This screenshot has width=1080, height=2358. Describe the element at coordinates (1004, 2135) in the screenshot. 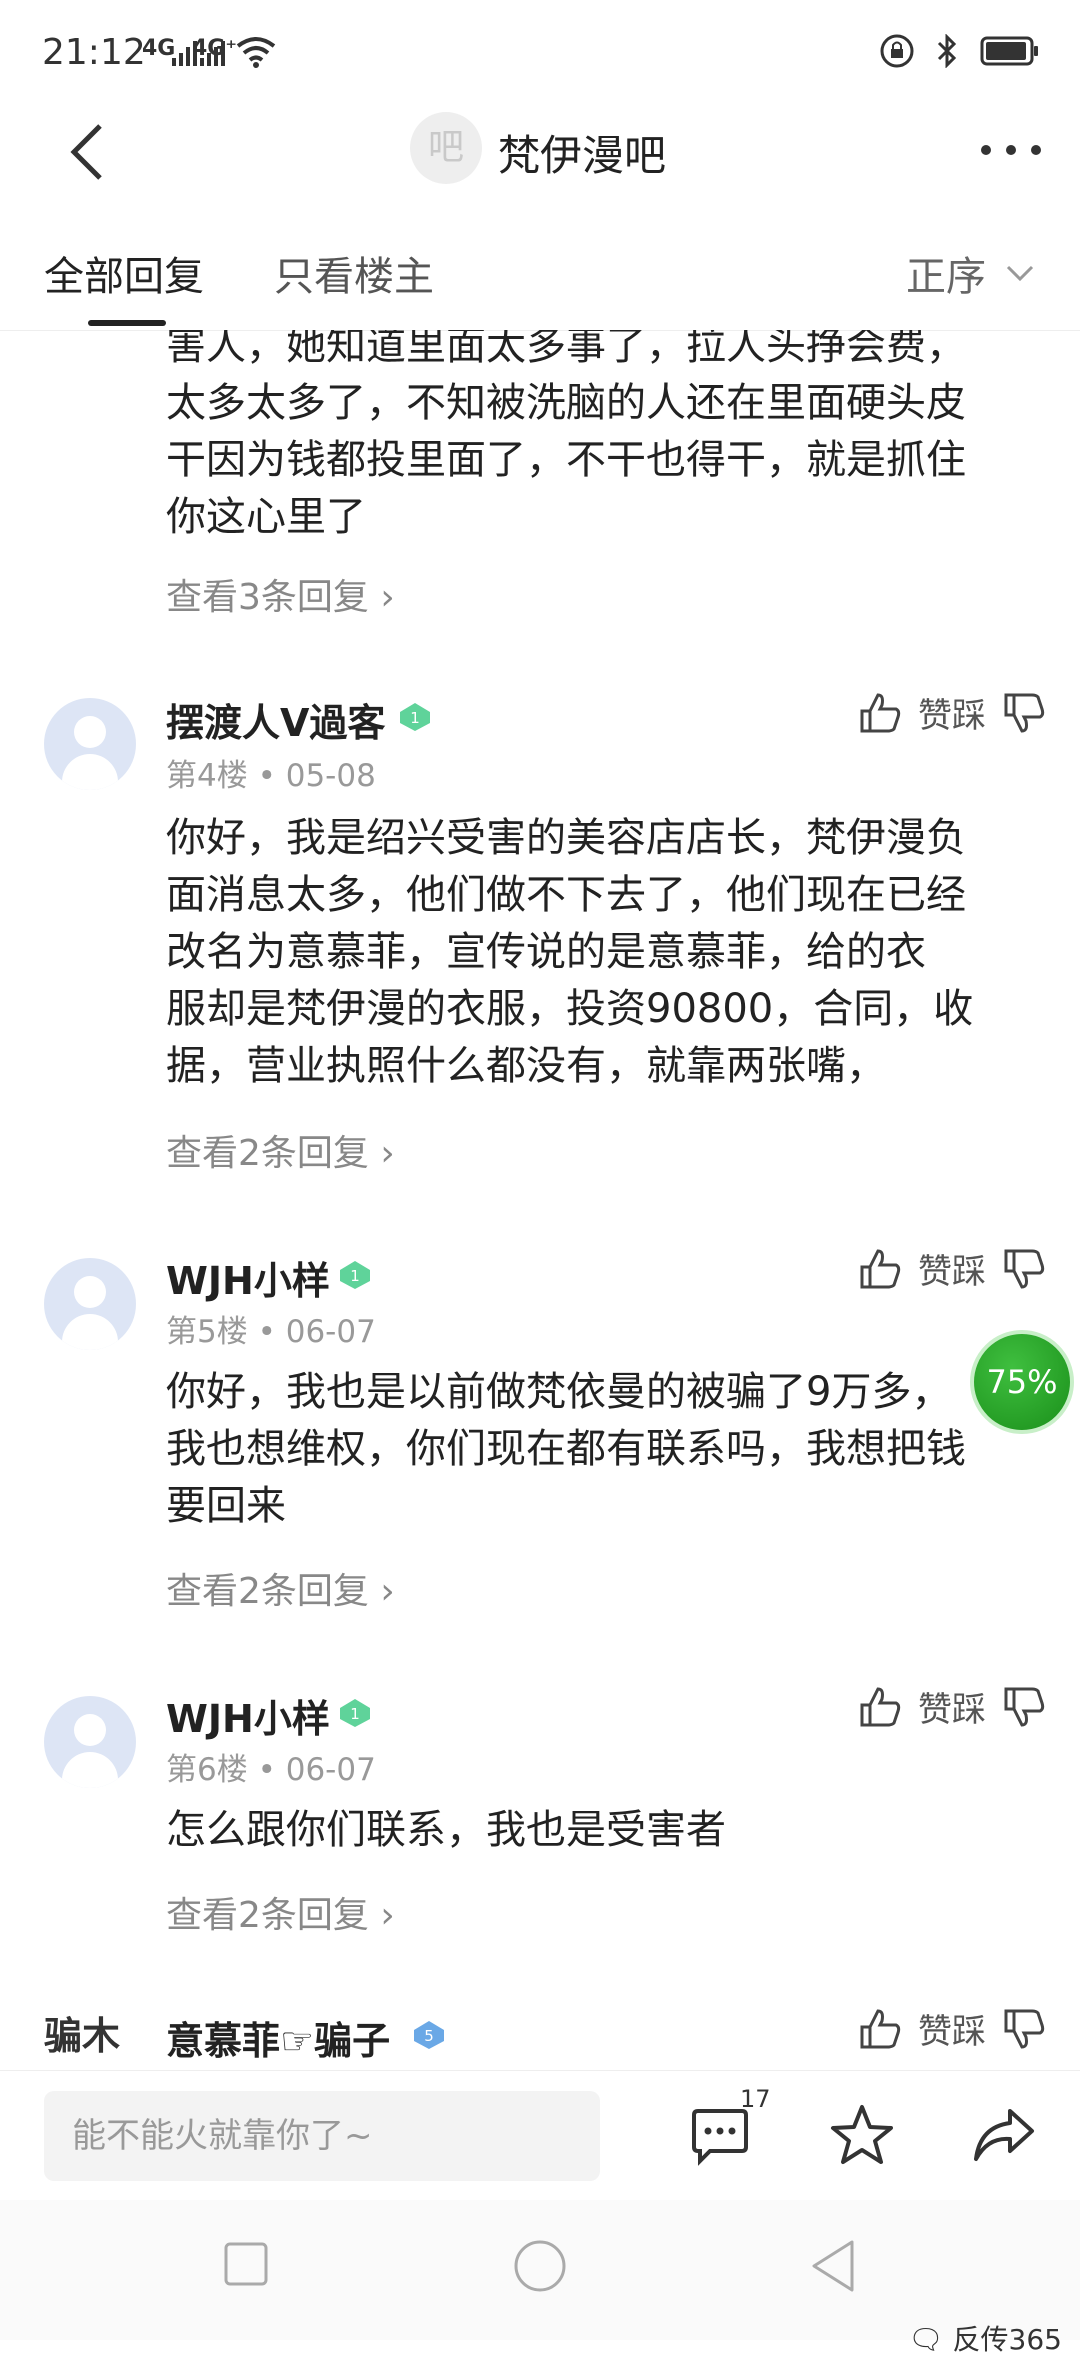

I see `share-icon` at that location.